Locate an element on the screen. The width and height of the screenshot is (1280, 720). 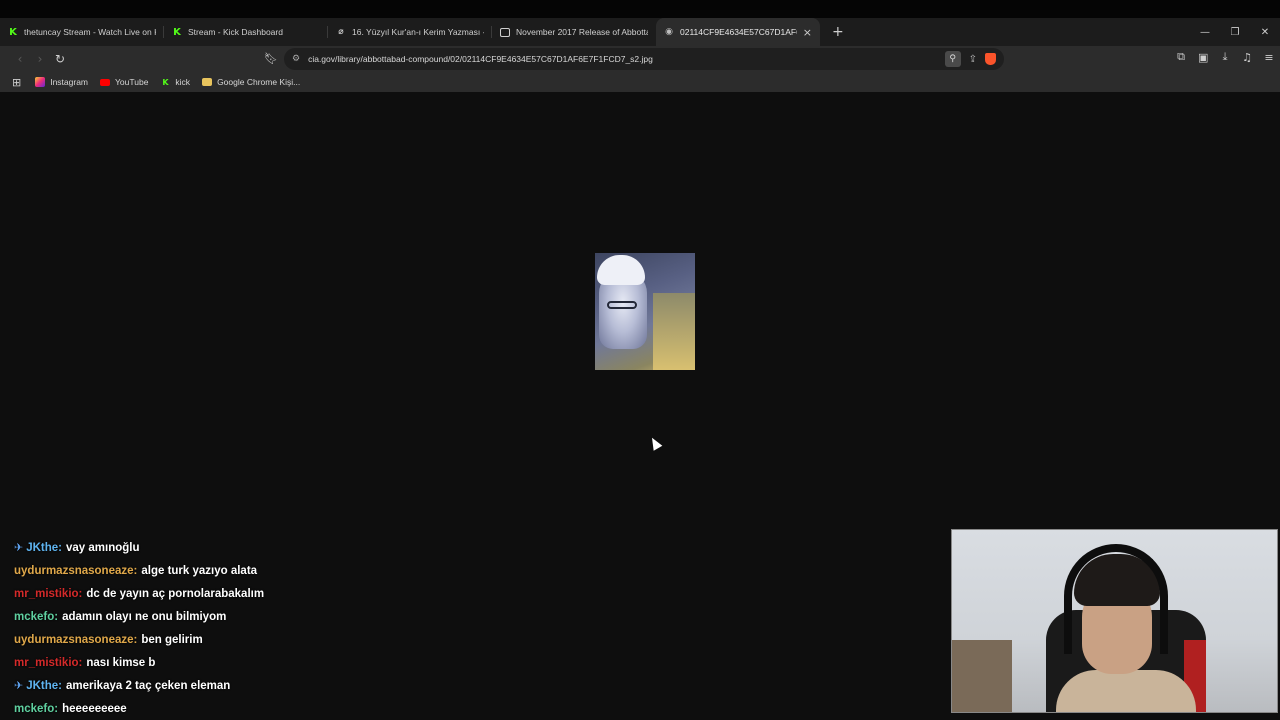
window-titlebar is located at coordinates (640, 9).